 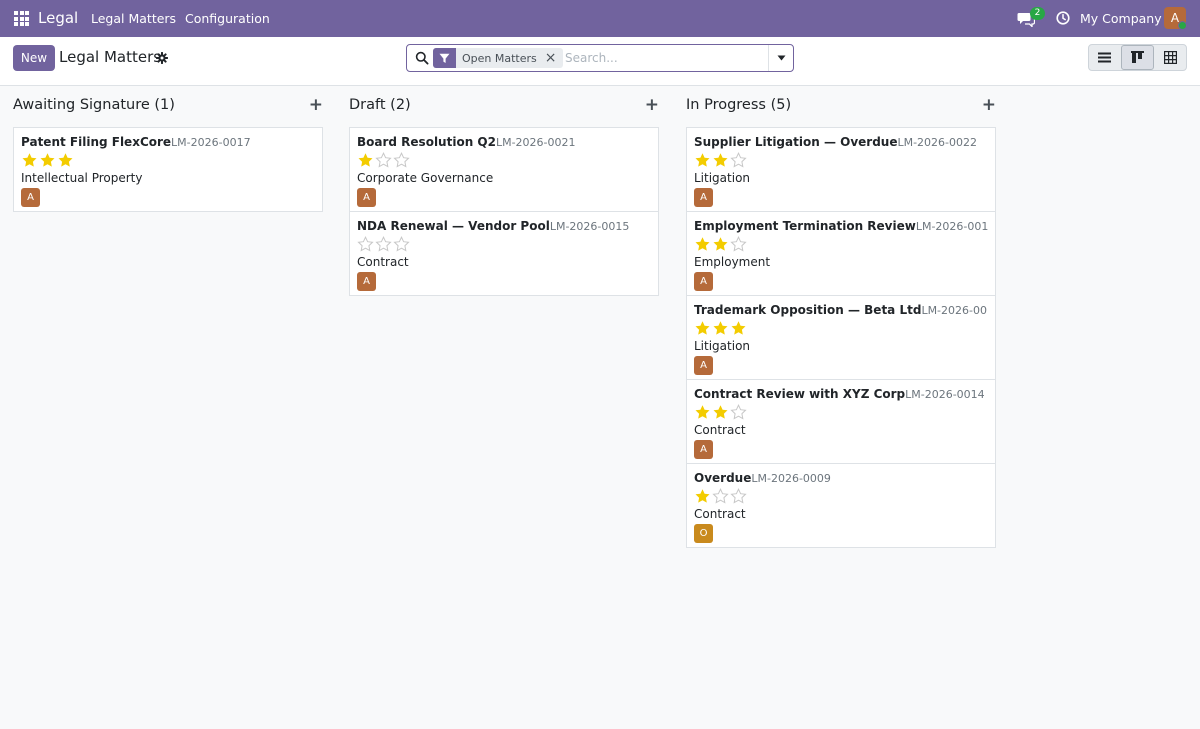 What do you see at coordinates (722, 346) in the screenshot?
I see `matter-type: Litigation` at bounding box center [722, 346].